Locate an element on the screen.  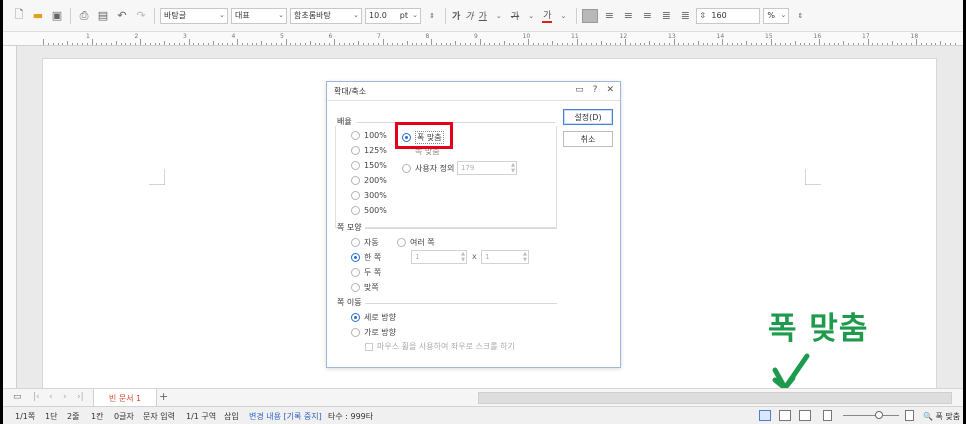
next-tab-icon: › is located at coordinates (65, 397).